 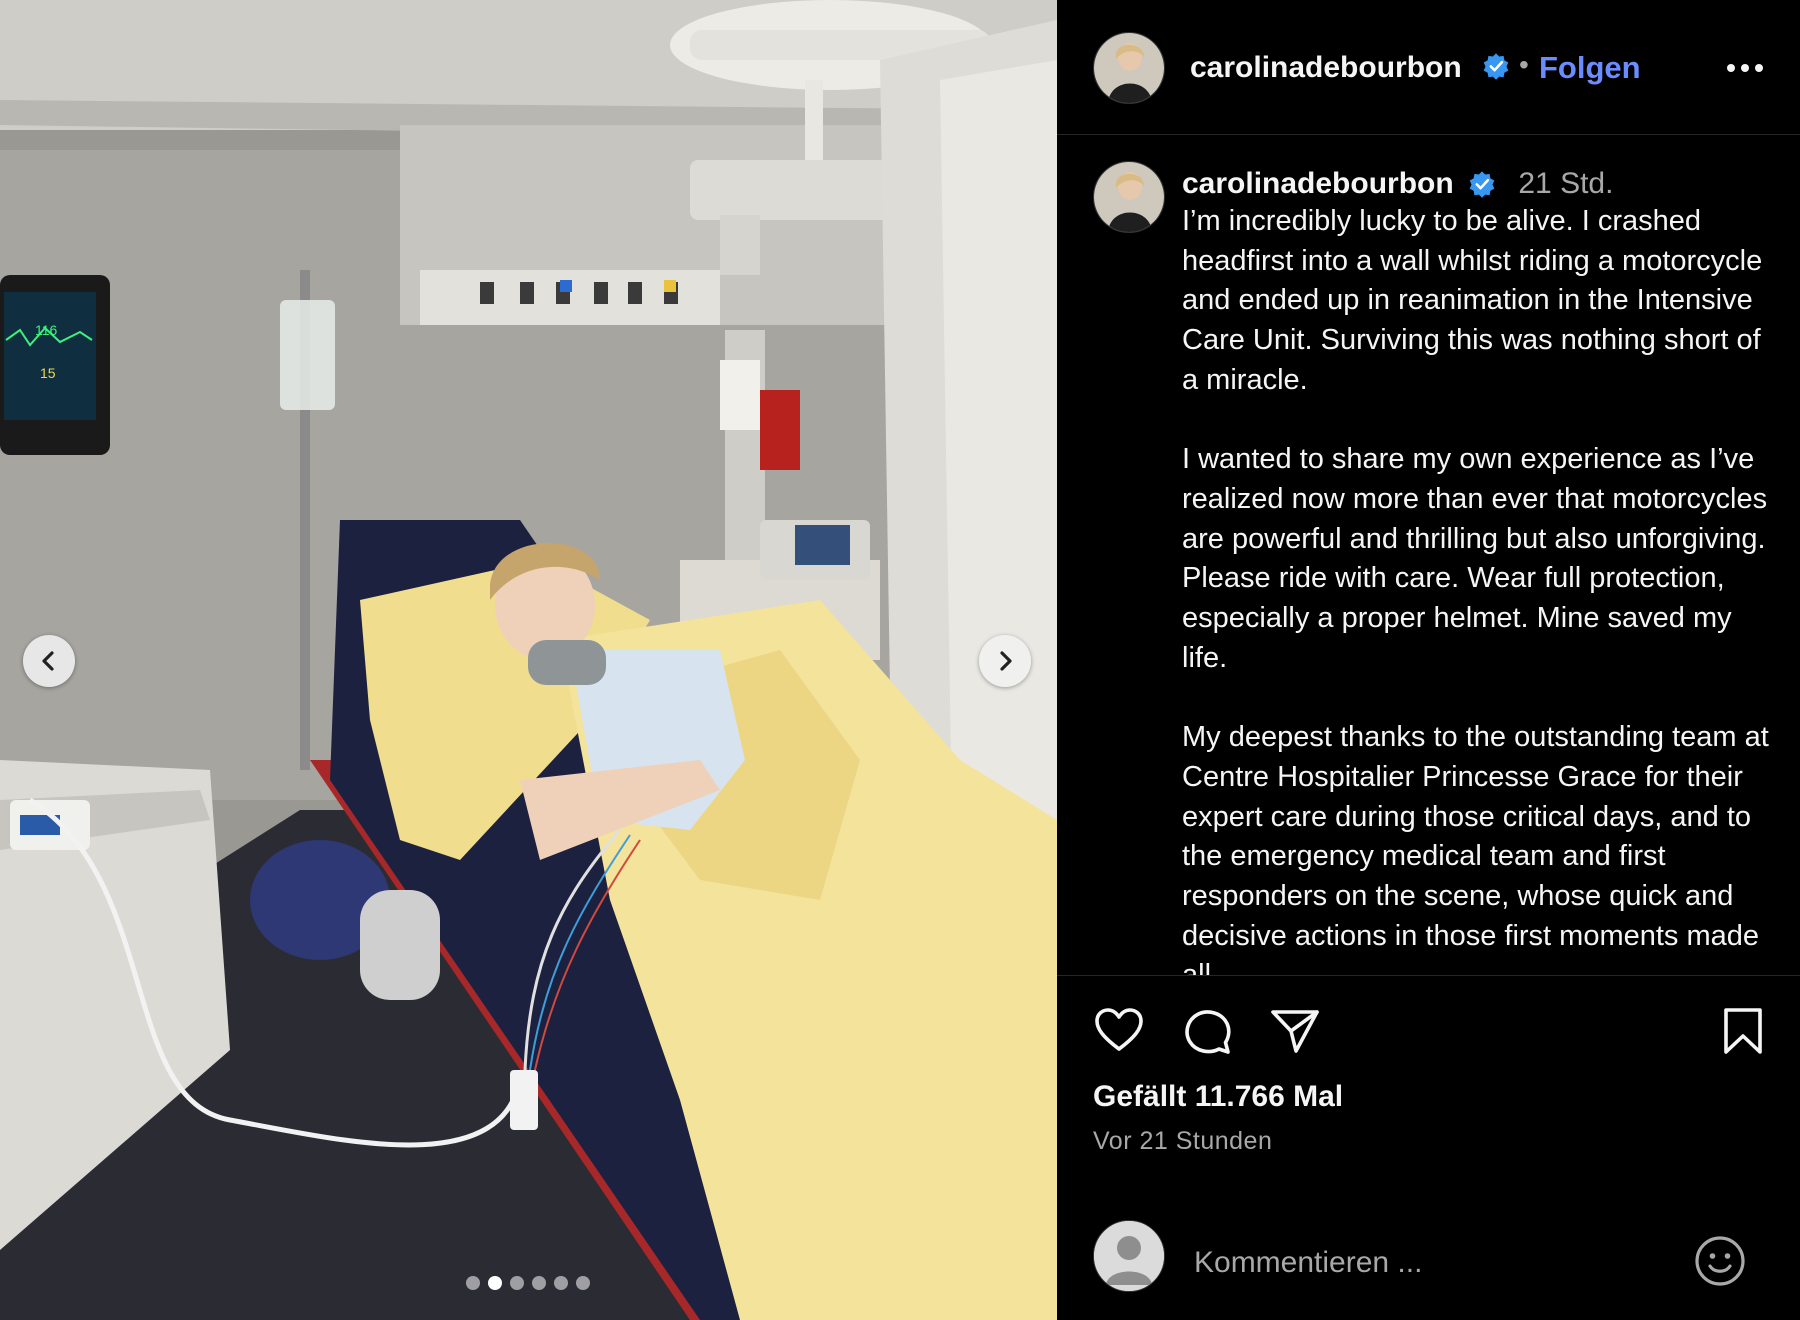 I want to click on current-user-avatar, so click(x=1129, y=1256).